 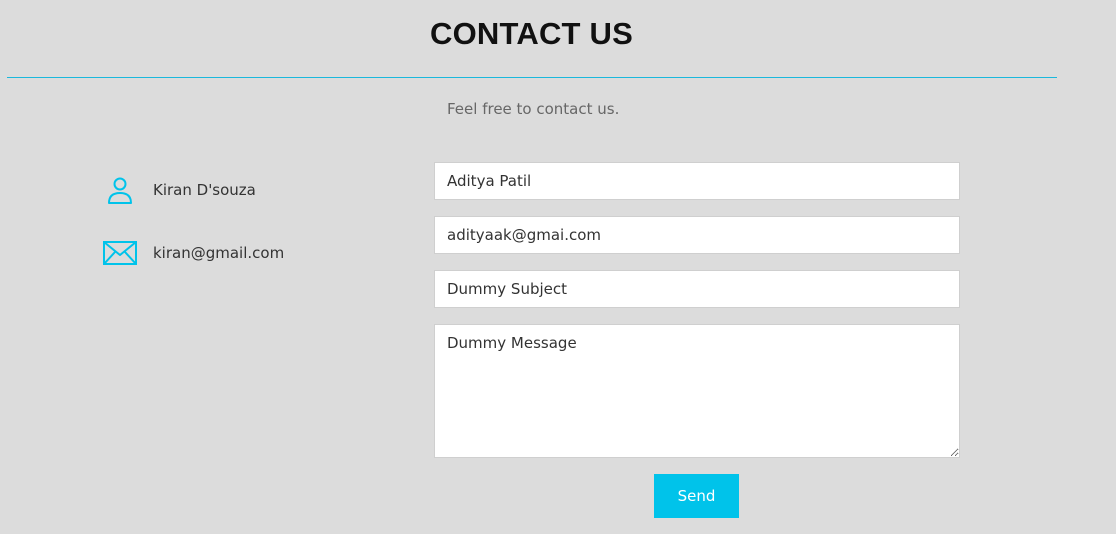 I want to click on contact-name-item: Kiran D'souza, so click(x=179, y=190).